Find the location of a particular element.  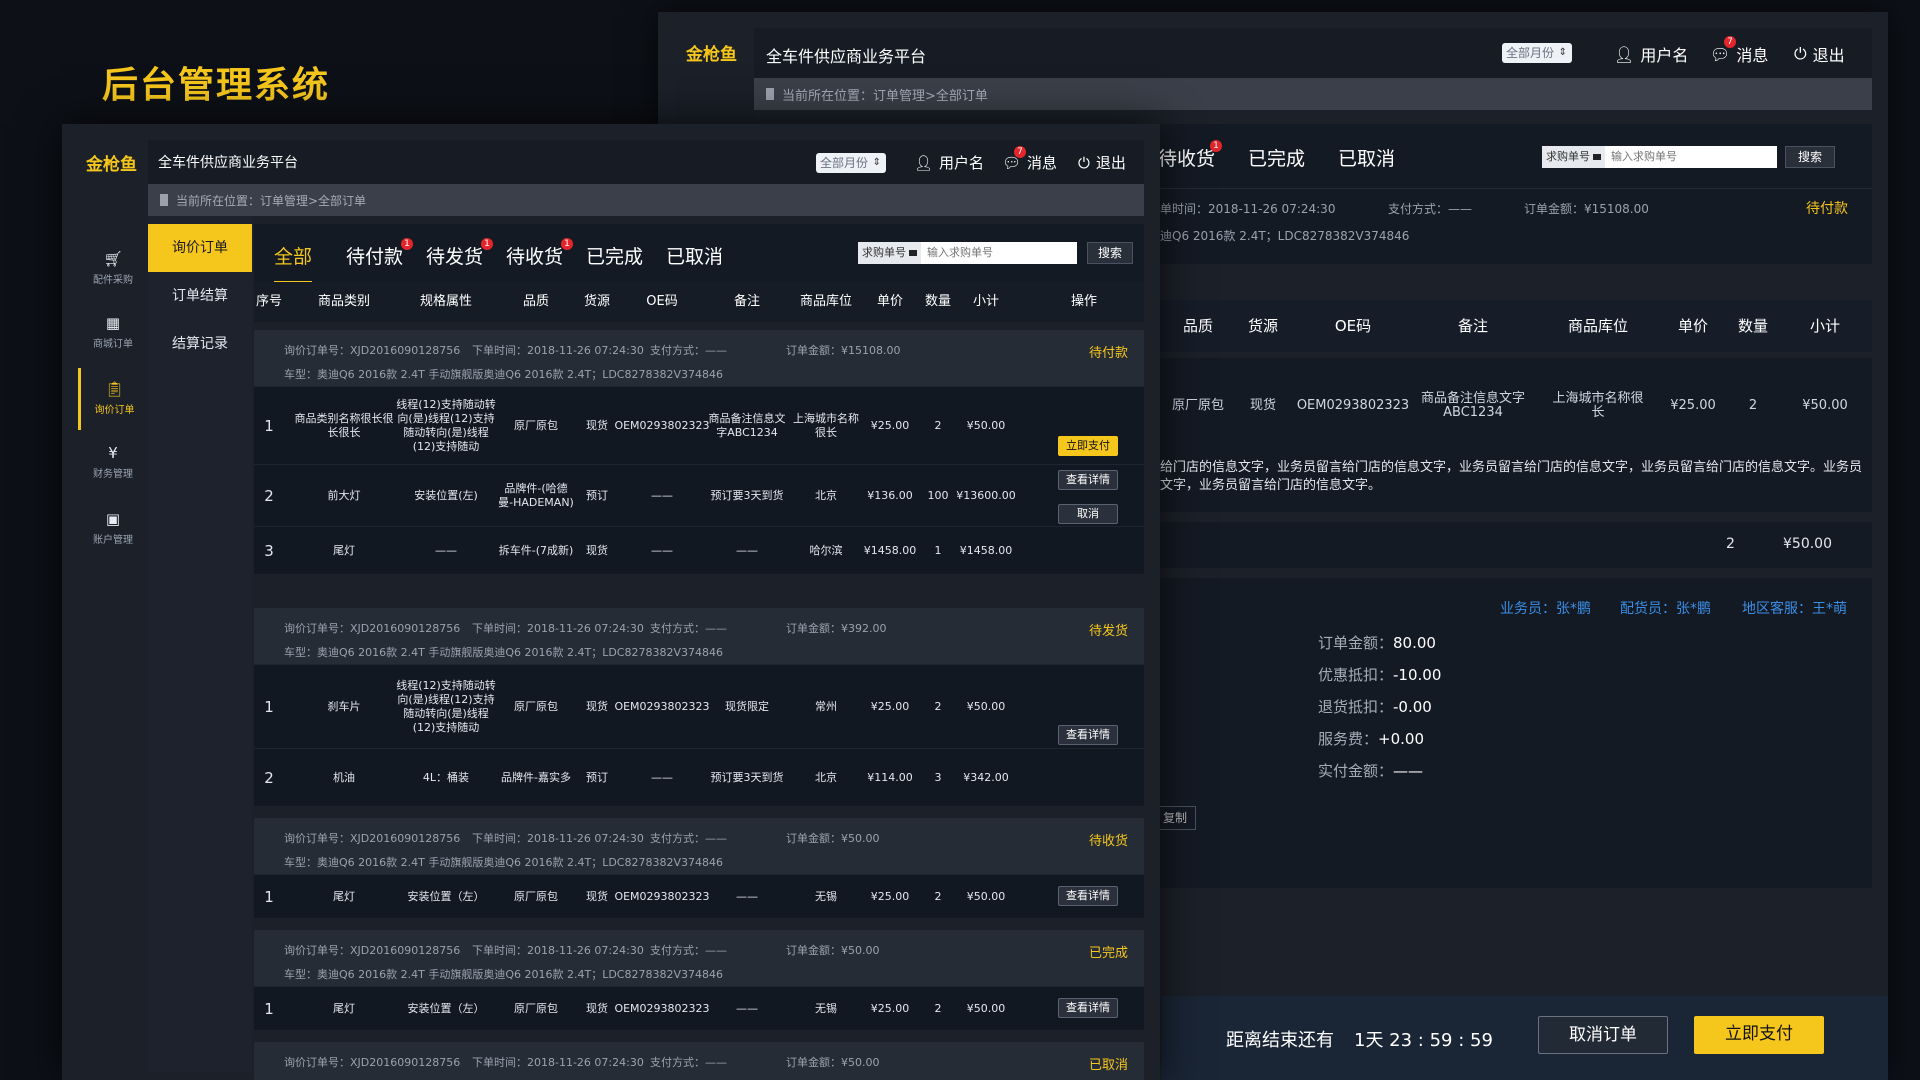

countdown-timer: 1天 23 : 59 : 59 is located at coordinates (1423, 1040).